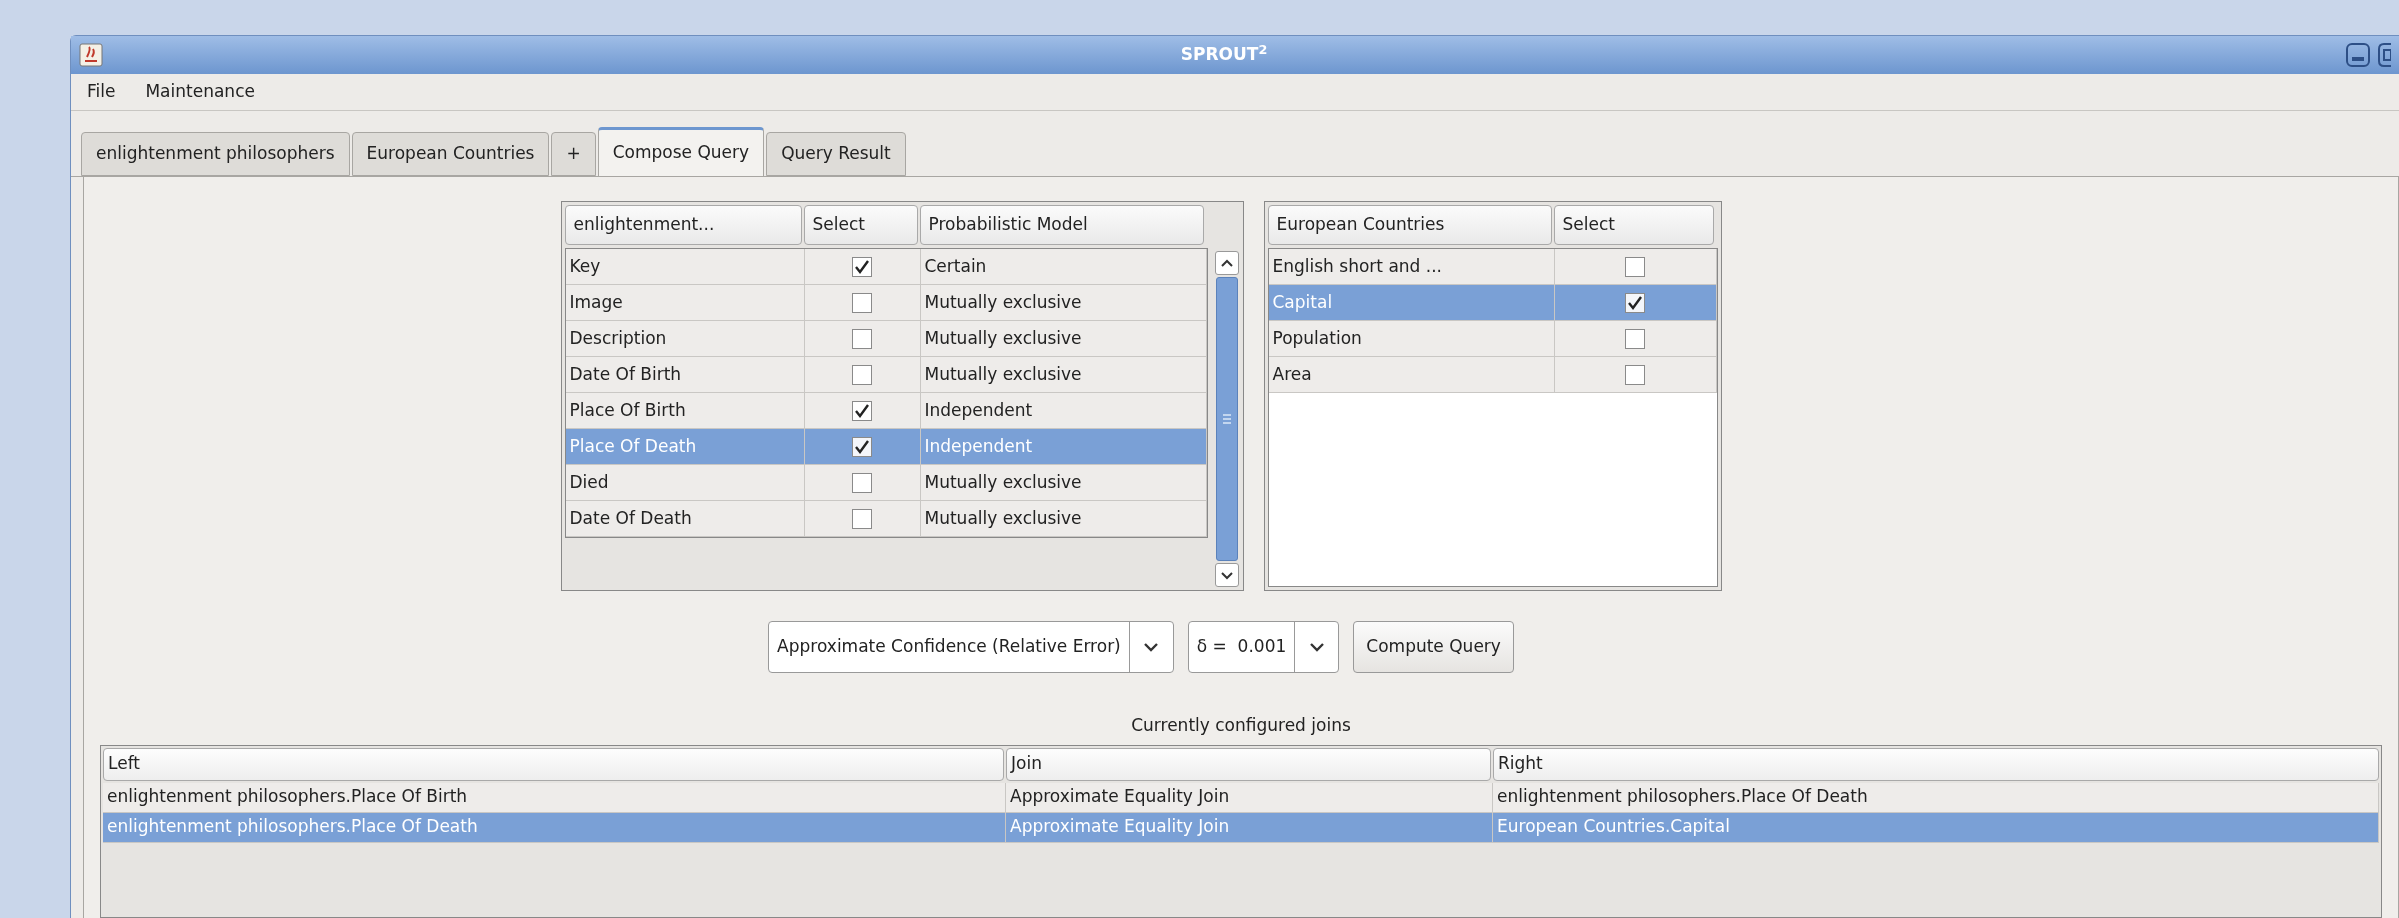  Describe the element at coordinates (685, 303) in the screenshot. I see `table-cell: Image` at that location.